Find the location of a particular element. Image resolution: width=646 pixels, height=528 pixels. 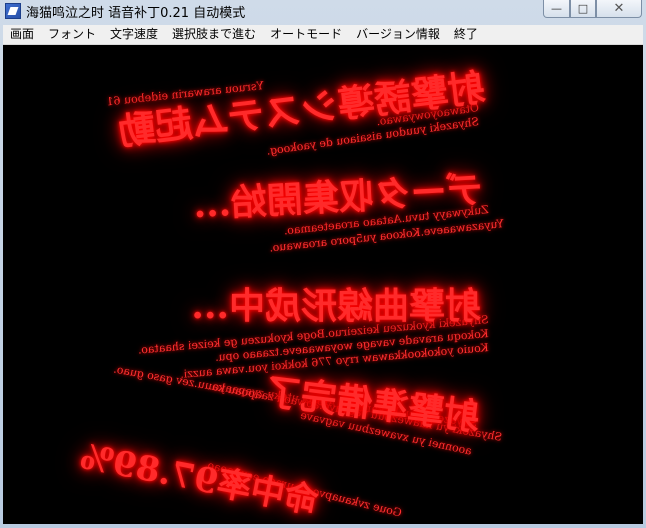

title-bar: 海猫鸣泣之时 语音补丁0.21 自动模式 — □ ✕ is located at coordinates (323, 12).